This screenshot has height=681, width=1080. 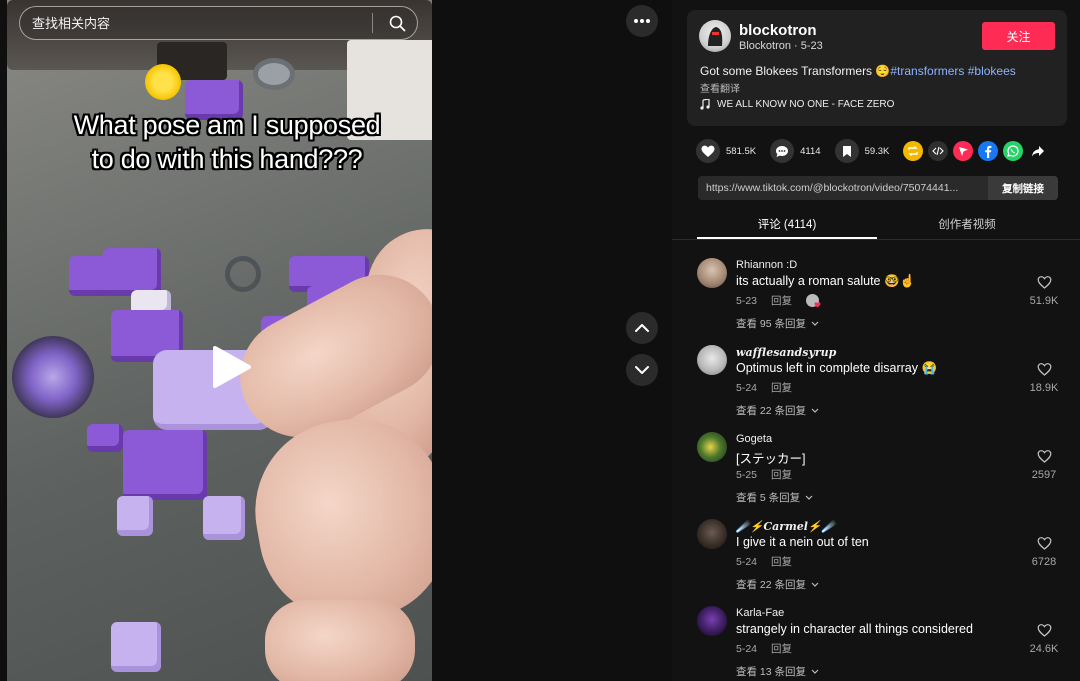 I want to click on commenter-name: ☄️⚡𝑪𝒂𝒓𝒎𝒆𝒍⚡☄️, so click(x=785, y=526).